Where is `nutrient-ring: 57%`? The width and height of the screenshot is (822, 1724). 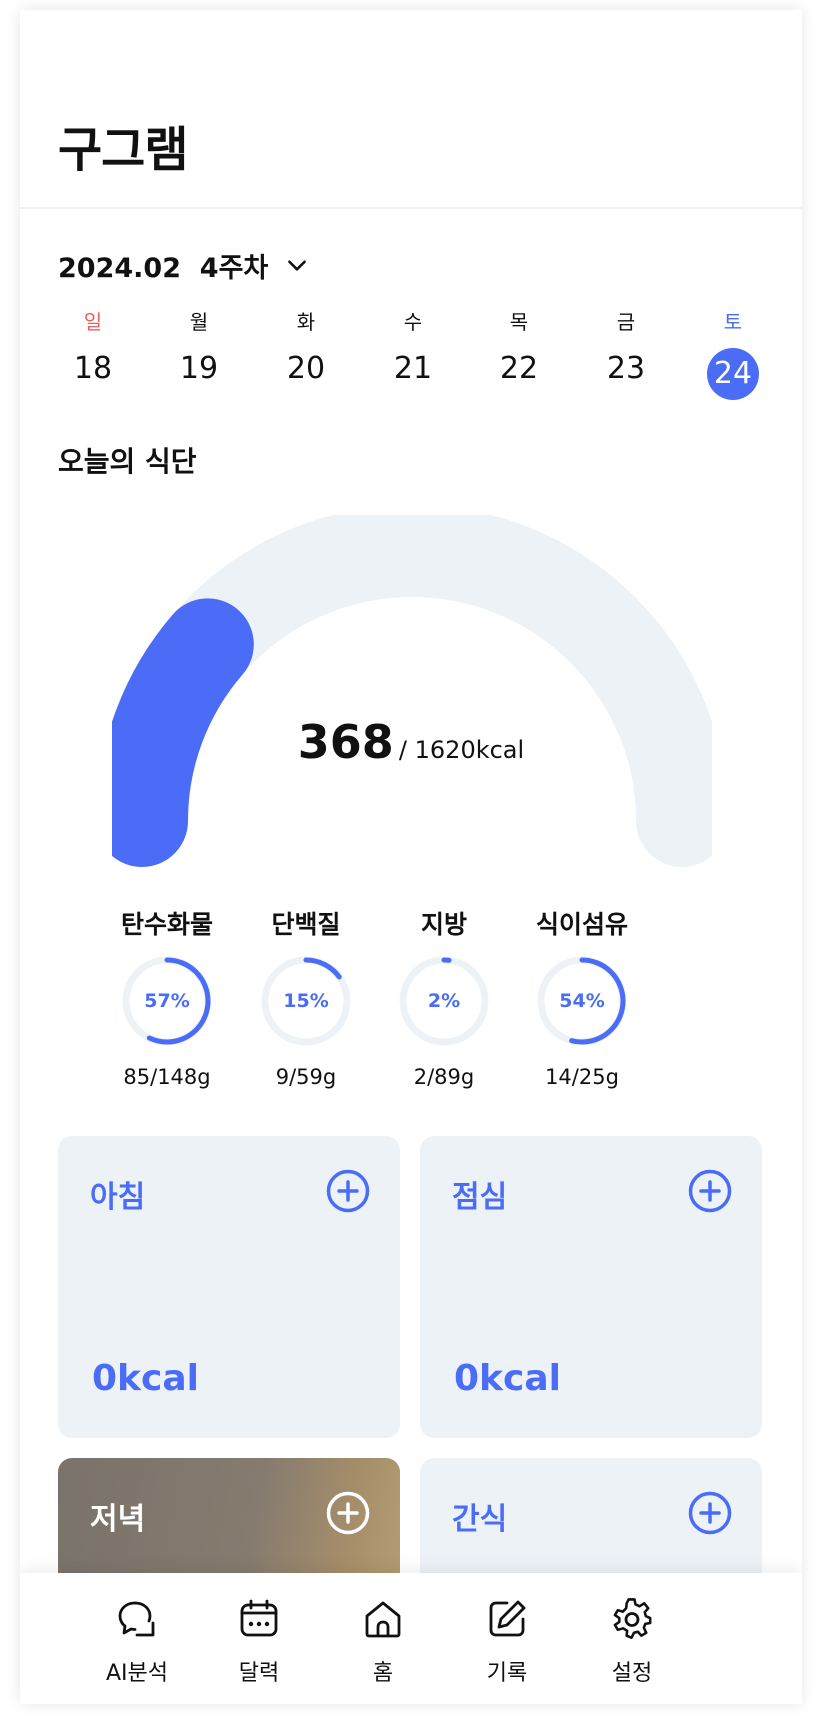
nutrient-ring: 57% is located at coordinates (167, 1001).